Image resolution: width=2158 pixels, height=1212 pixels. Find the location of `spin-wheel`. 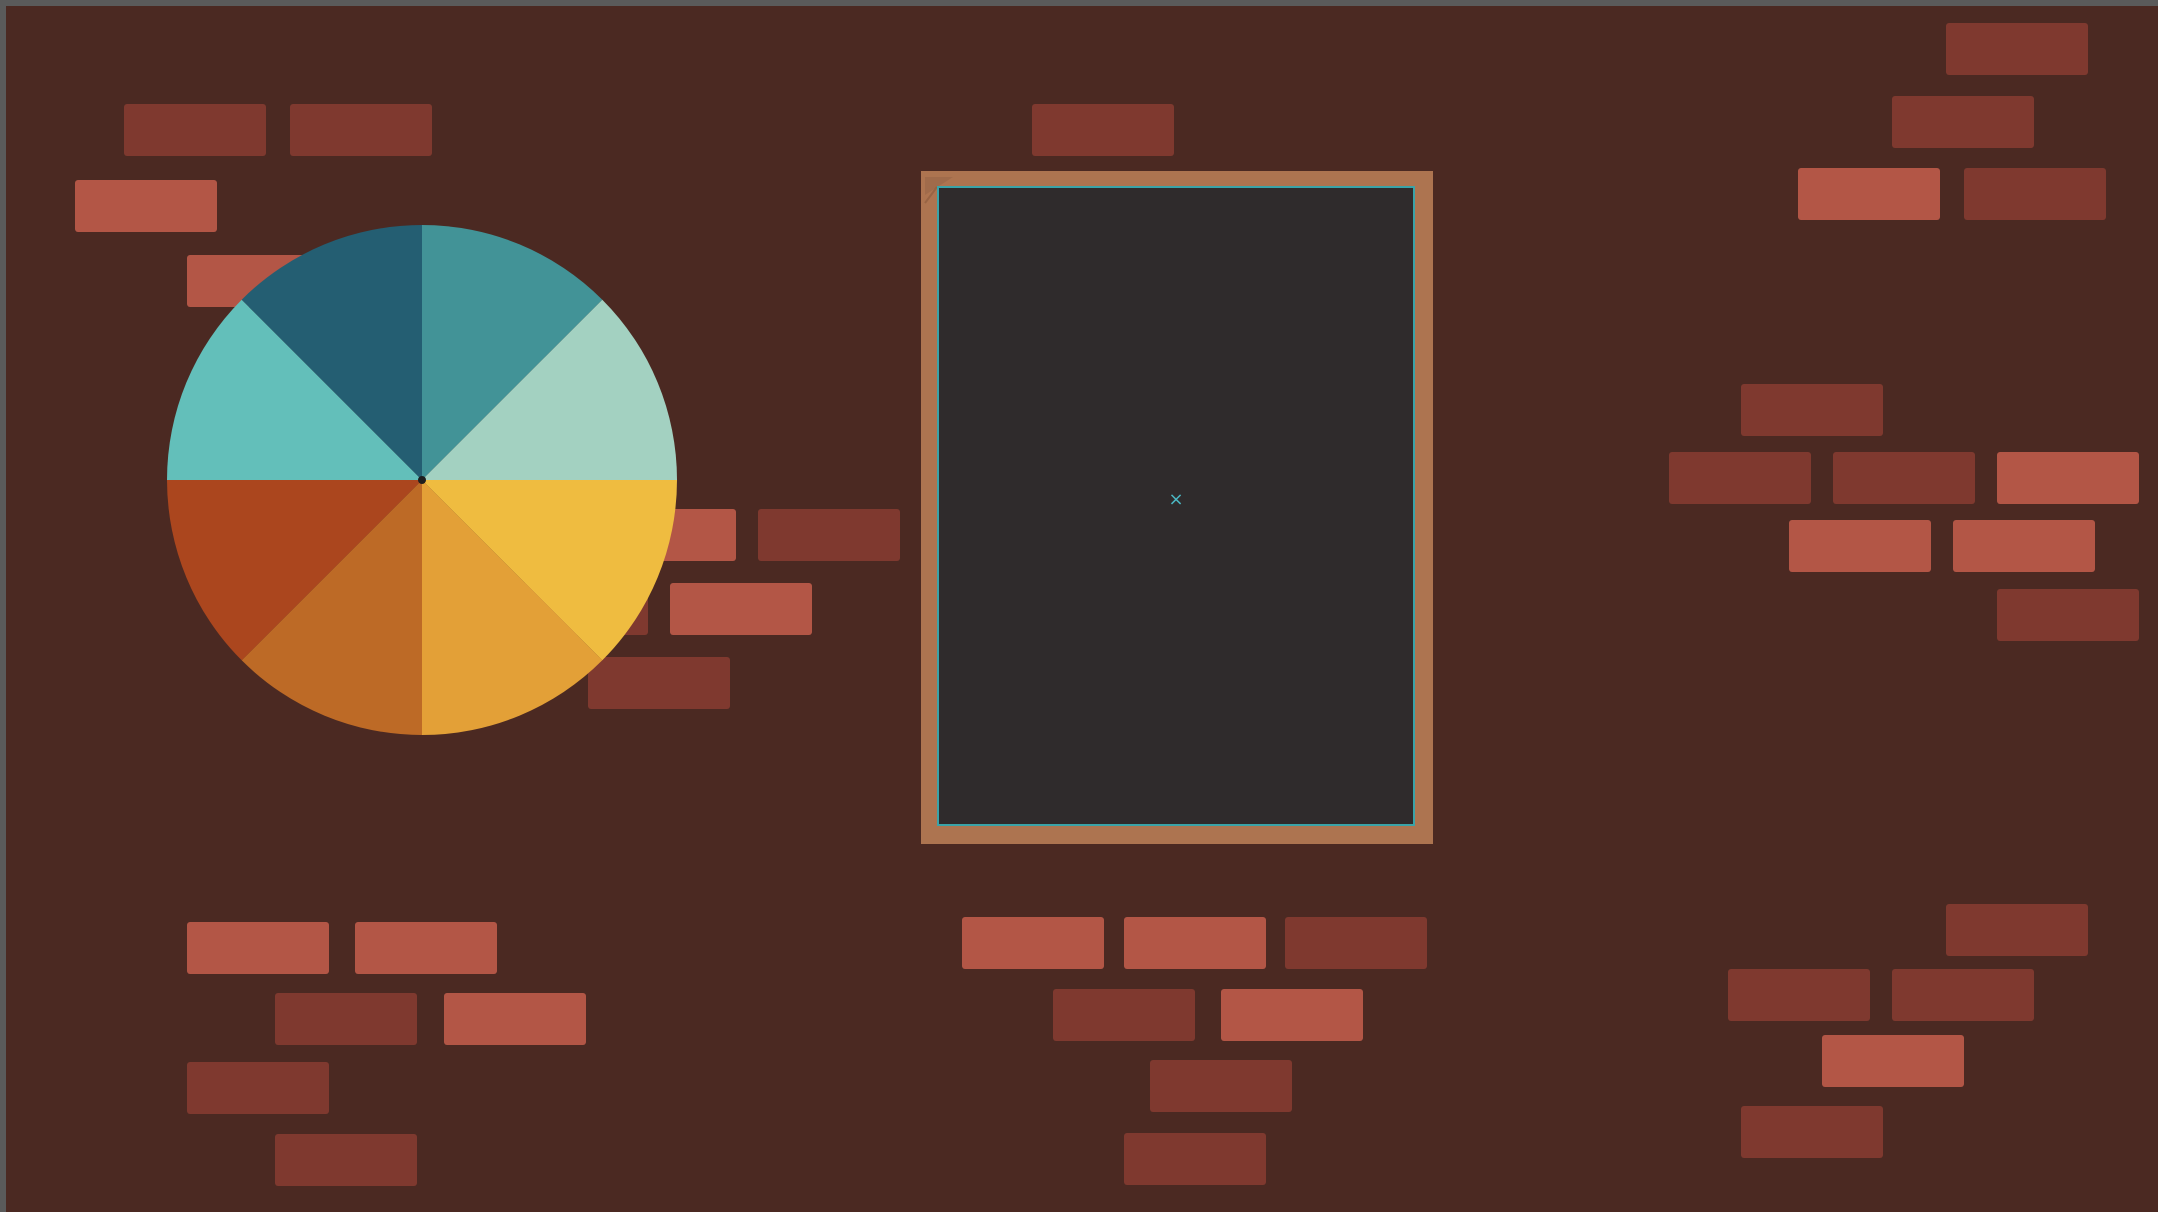

spin-wheel is located at coordinates (422, 480).